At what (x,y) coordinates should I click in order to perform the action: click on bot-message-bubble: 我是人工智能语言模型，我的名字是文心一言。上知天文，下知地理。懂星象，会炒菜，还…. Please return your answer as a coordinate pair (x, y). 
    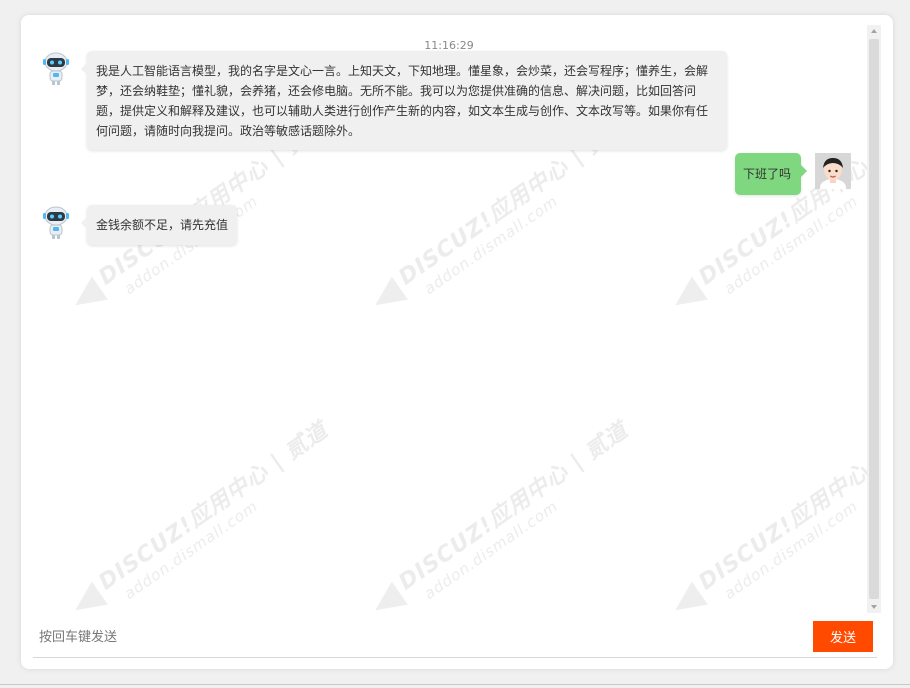
    Looking at the image, I should click on (404, 100).